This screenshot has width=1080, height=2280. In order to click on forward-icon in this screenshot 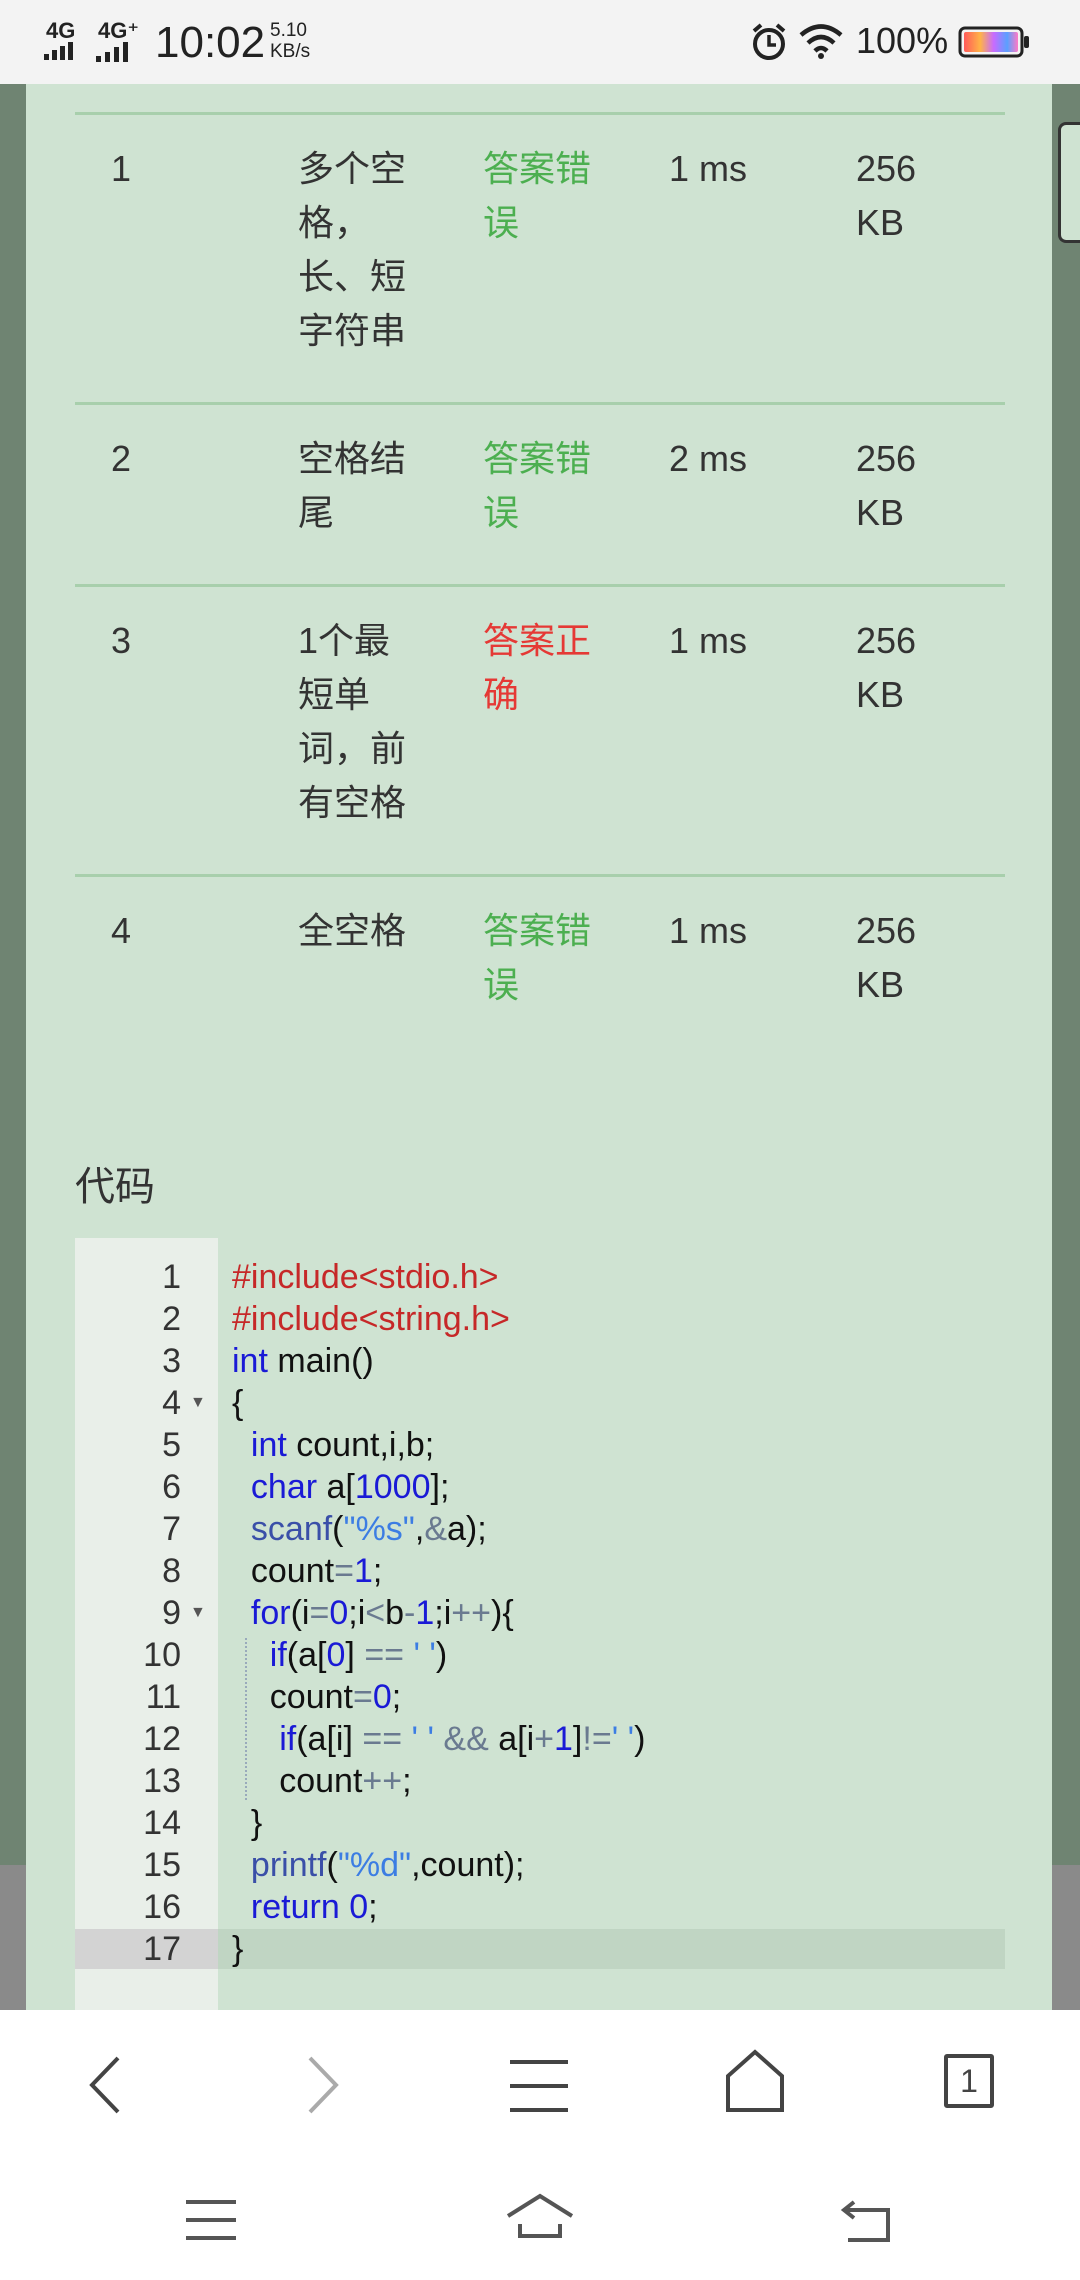, I will do `click(323, 2085)`.